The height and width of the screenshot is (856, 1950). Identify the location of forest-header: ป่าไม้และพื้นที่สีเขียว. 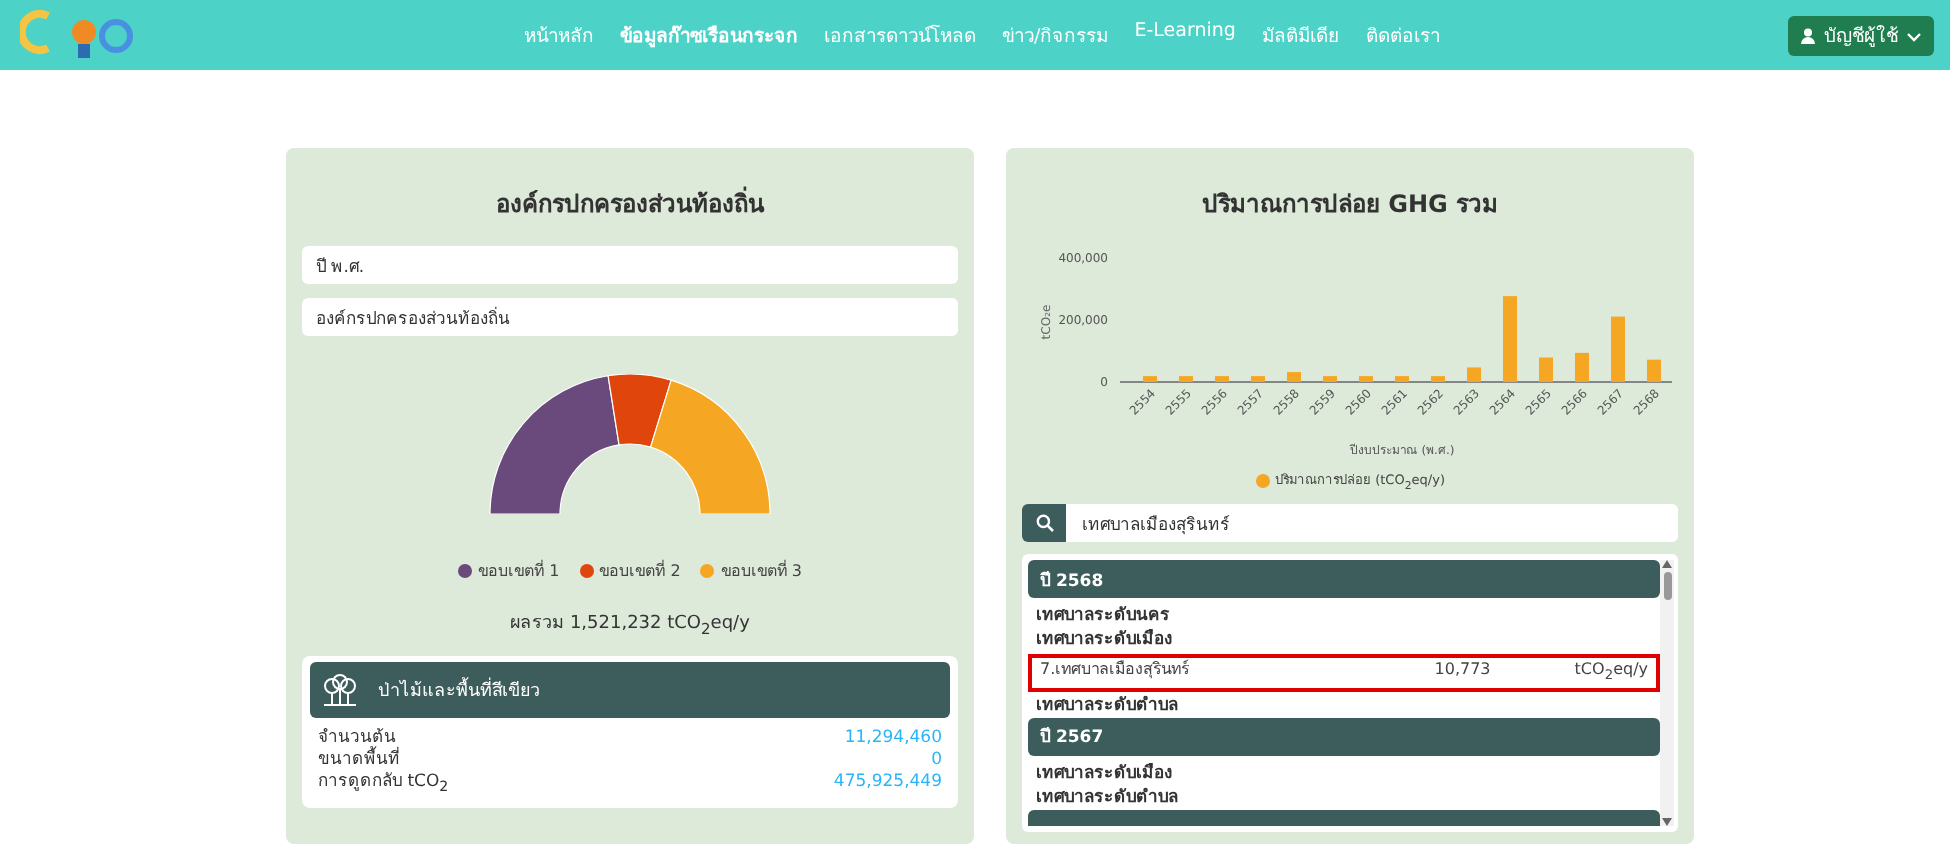
(630, 689).